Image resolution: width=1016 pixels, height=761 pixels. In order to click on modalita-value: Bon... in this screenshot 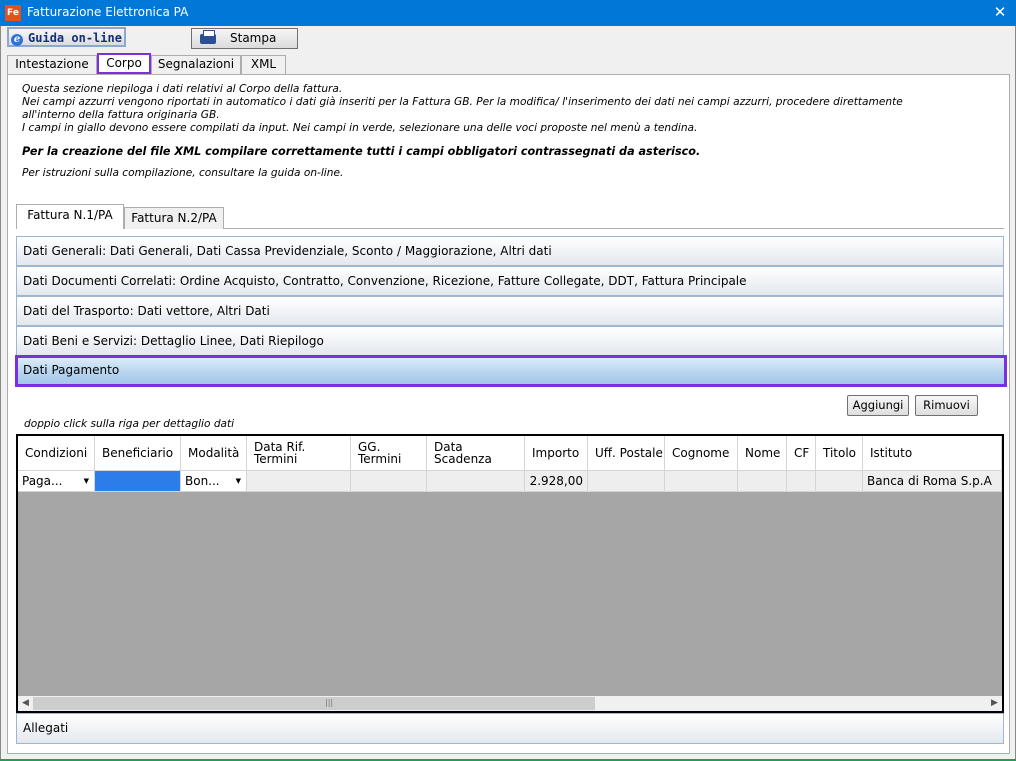, I will do `click(202, 481)`.